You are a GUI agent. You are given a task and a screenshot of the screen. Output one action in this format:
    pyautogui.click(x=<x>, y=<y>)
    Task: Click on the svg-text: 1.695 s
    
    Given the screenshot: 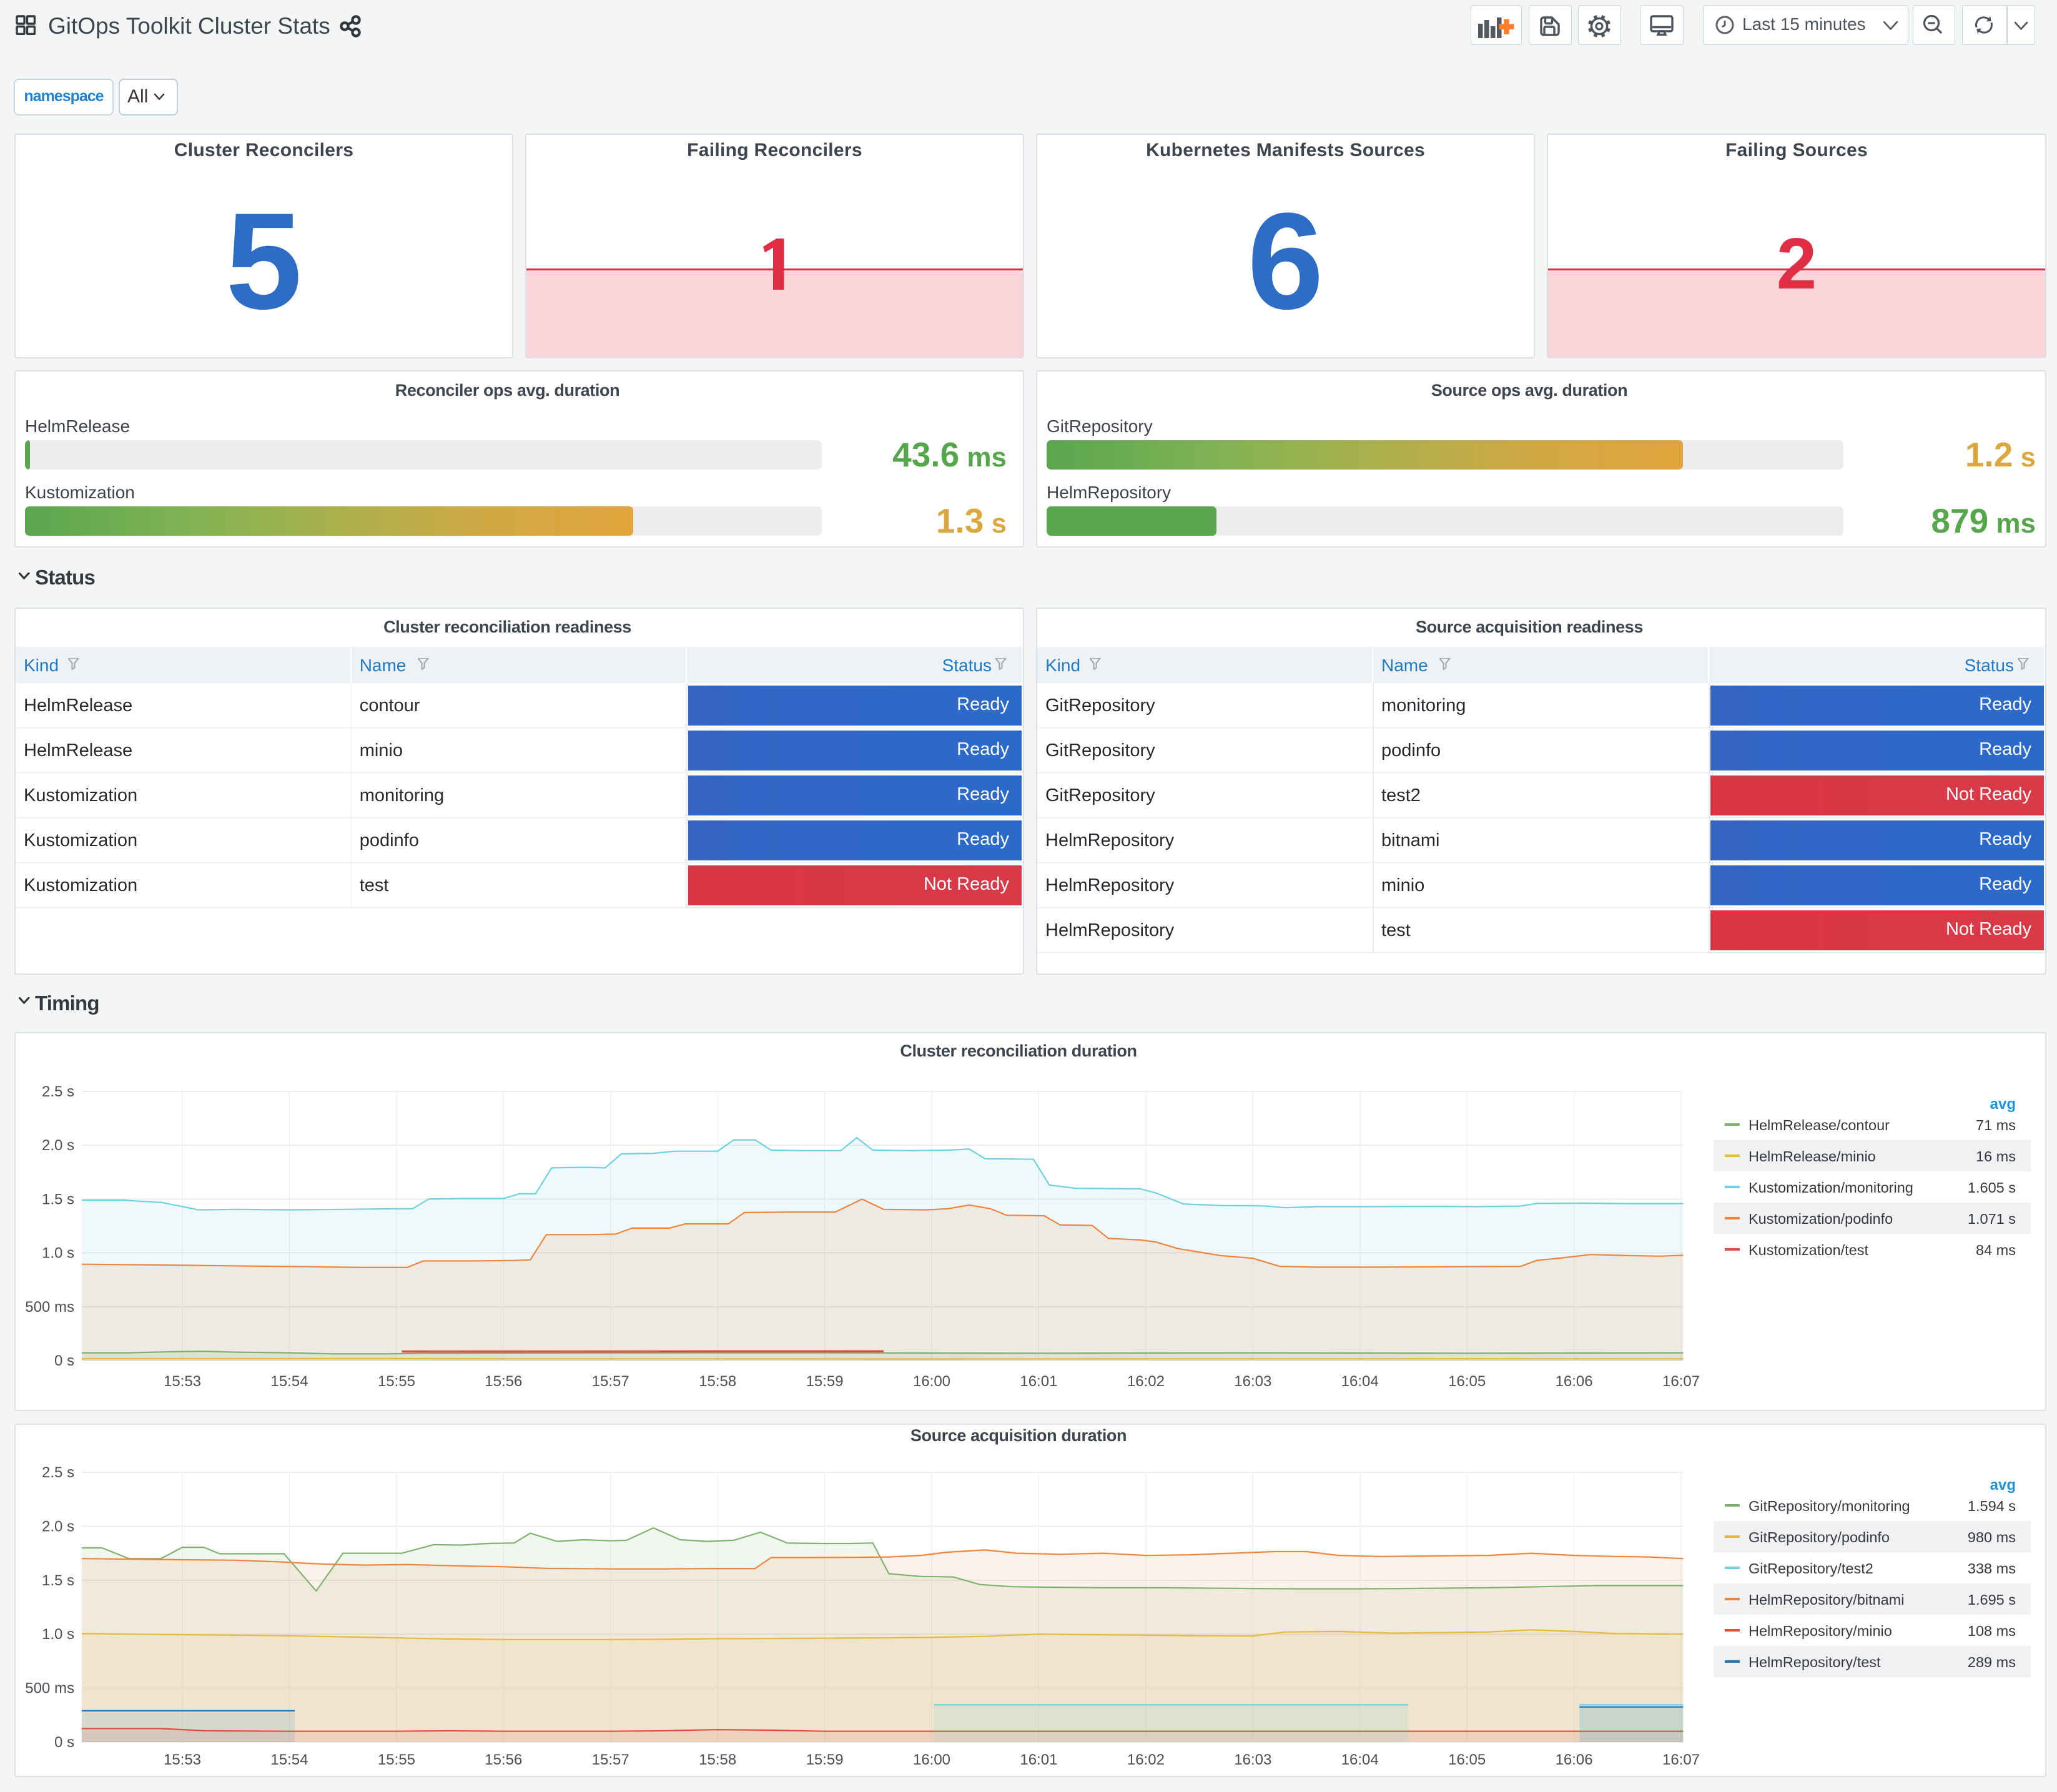 What is the action you would take?
    pyautogui.click(x=1992, y=1600)
    